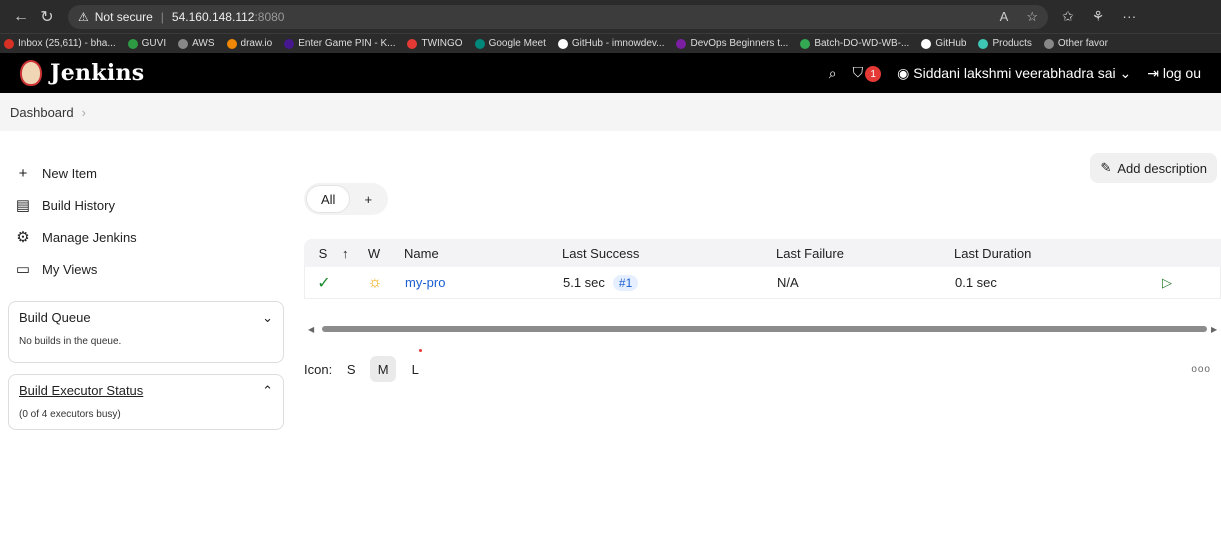  What do you see at coordinates (1032, 17) in the screenshot?
I see `favorite-star-icon: ☆` at bounding box center [1032, 17].